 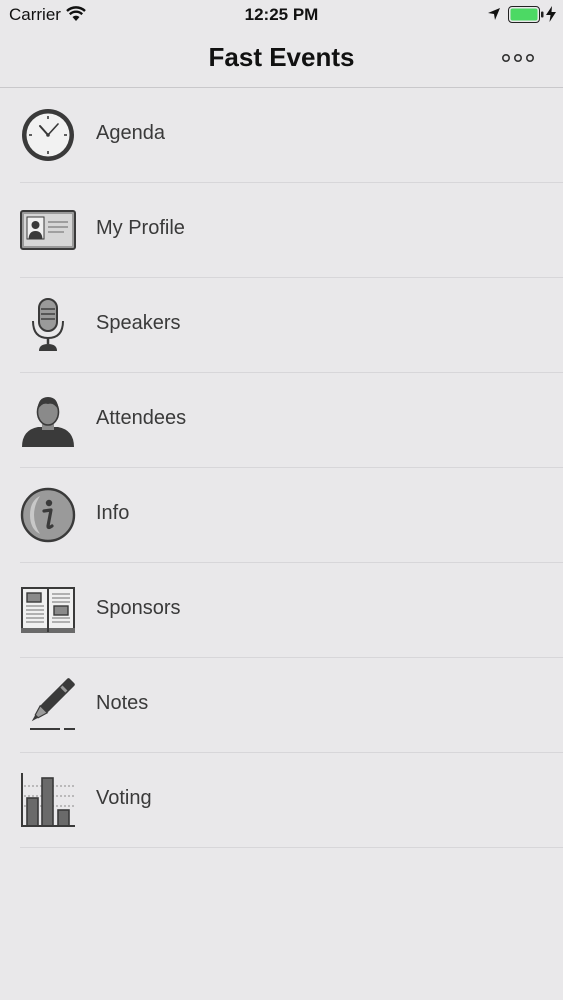 I want to click on status-time: 12:25 PM, so click(x=281, y=14).